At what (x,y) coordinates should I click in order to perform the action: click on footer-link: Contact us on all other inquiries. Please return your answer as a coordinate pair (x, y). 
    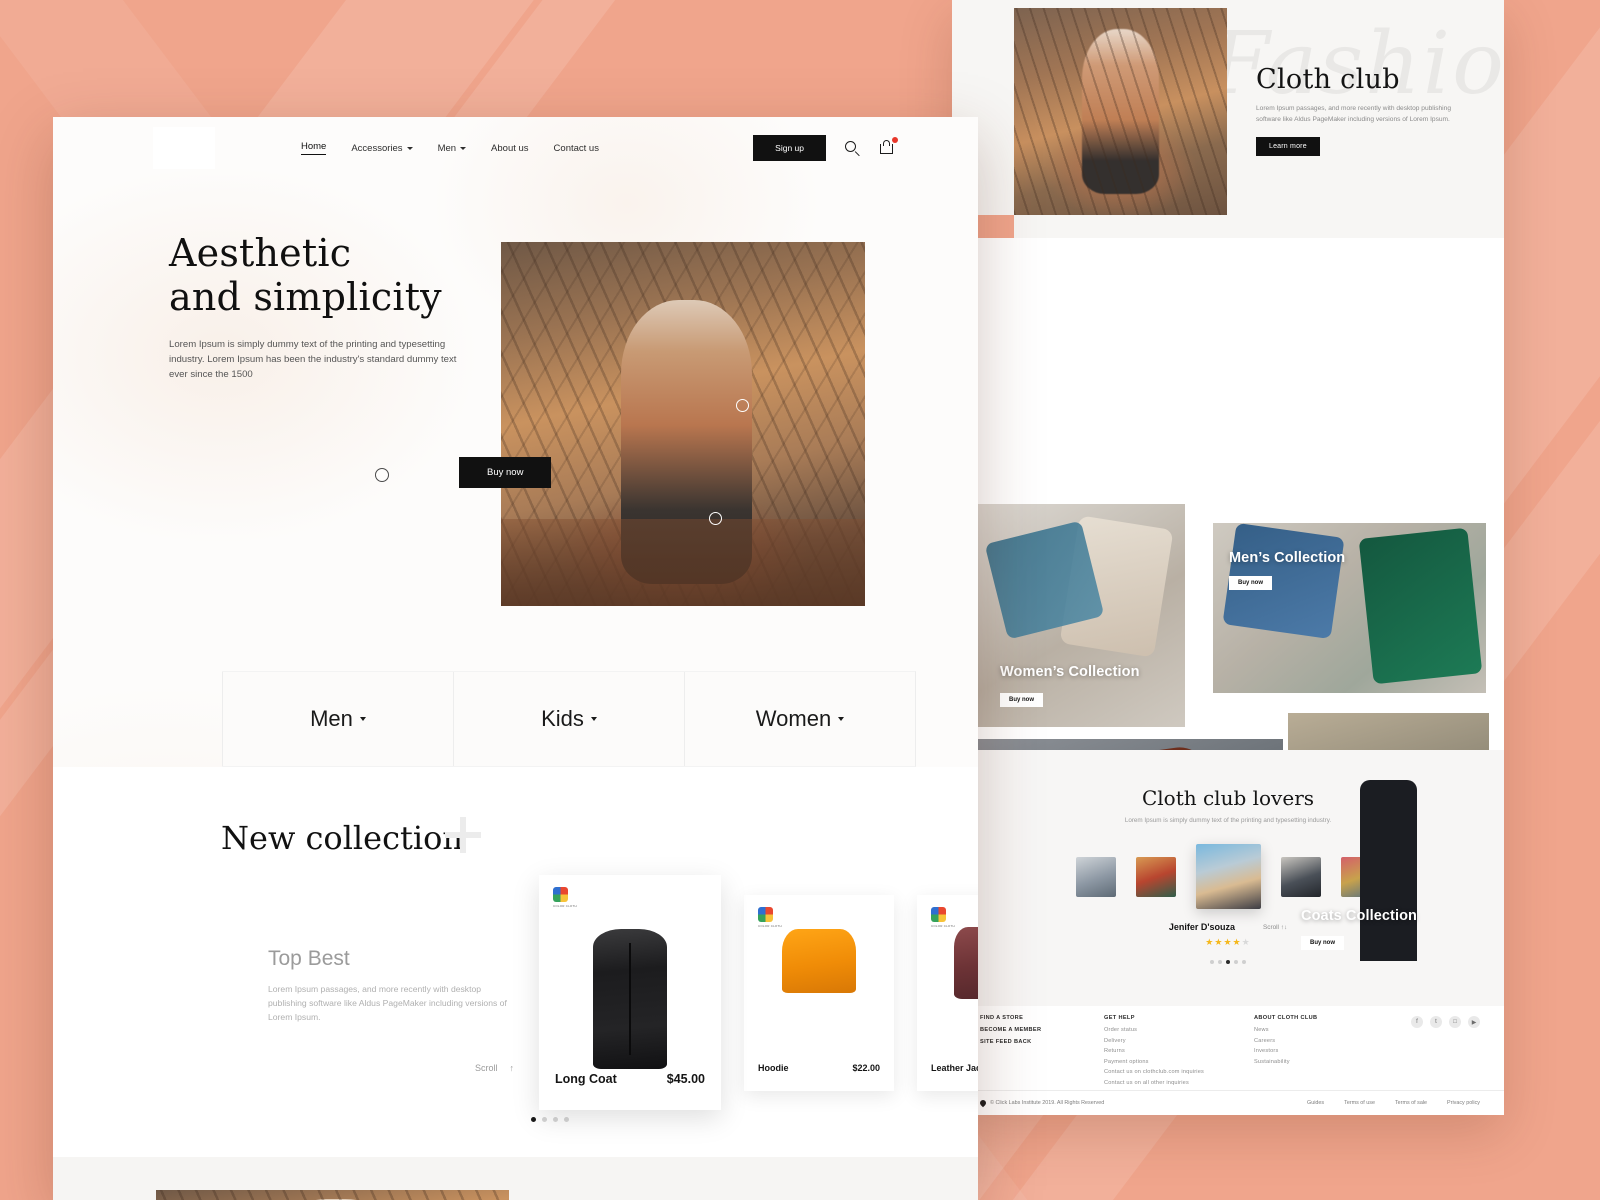
    Looking at the image, I should click on (1179, 1083).